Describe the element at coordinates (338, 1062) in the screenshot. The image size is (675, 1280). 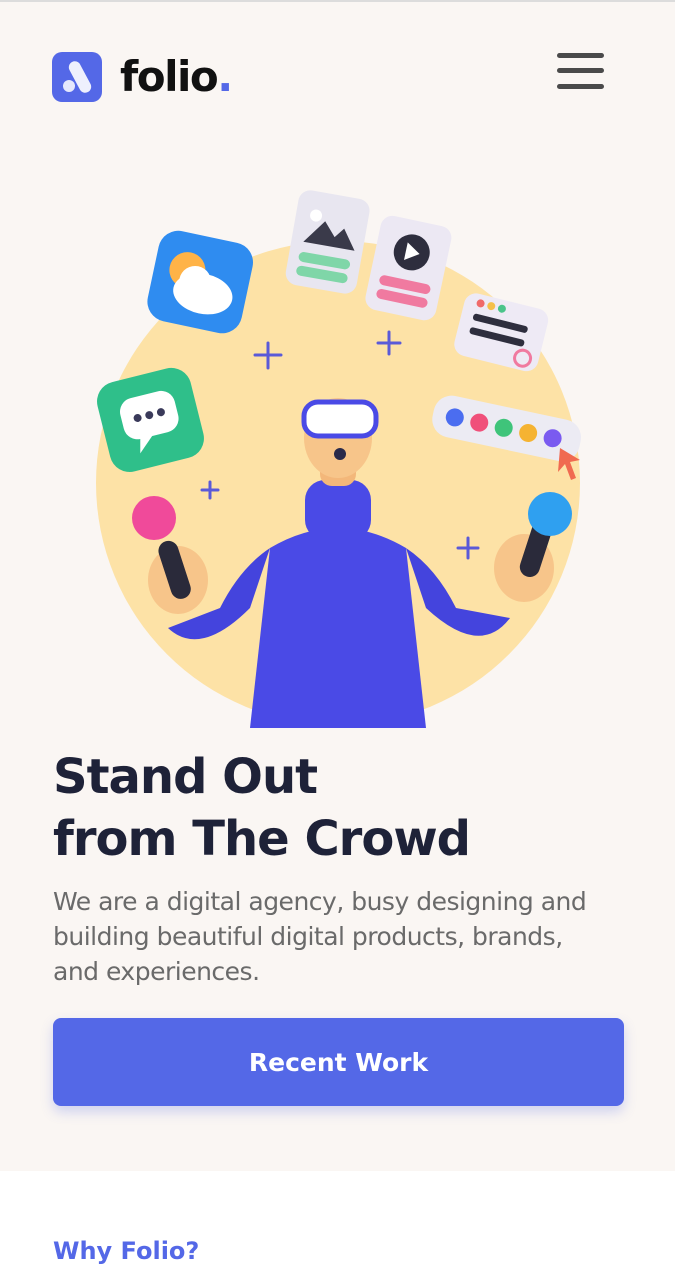
I see `recent-work-button: Recent Work` at that location.